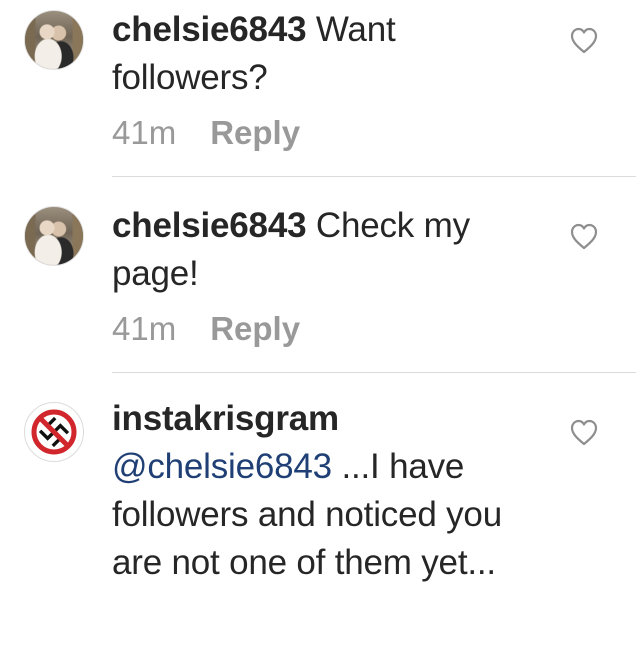  What do you see at coordinates (327, 419) in the screenshot?
I see `comment-username: instakrisgram` at bounding box center [327, 419].